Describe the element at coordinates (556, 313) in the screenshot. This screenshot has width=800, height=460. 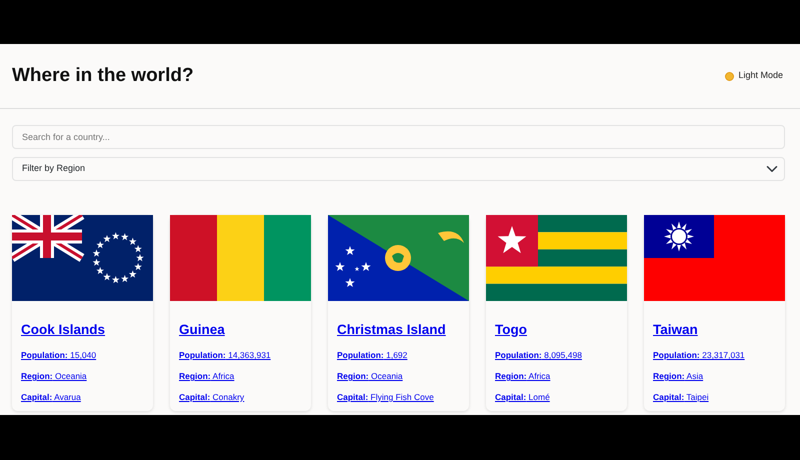
I see `country-card: Togo Population: 8,095,498 Region: Africa Capital: Lomé` at that location.